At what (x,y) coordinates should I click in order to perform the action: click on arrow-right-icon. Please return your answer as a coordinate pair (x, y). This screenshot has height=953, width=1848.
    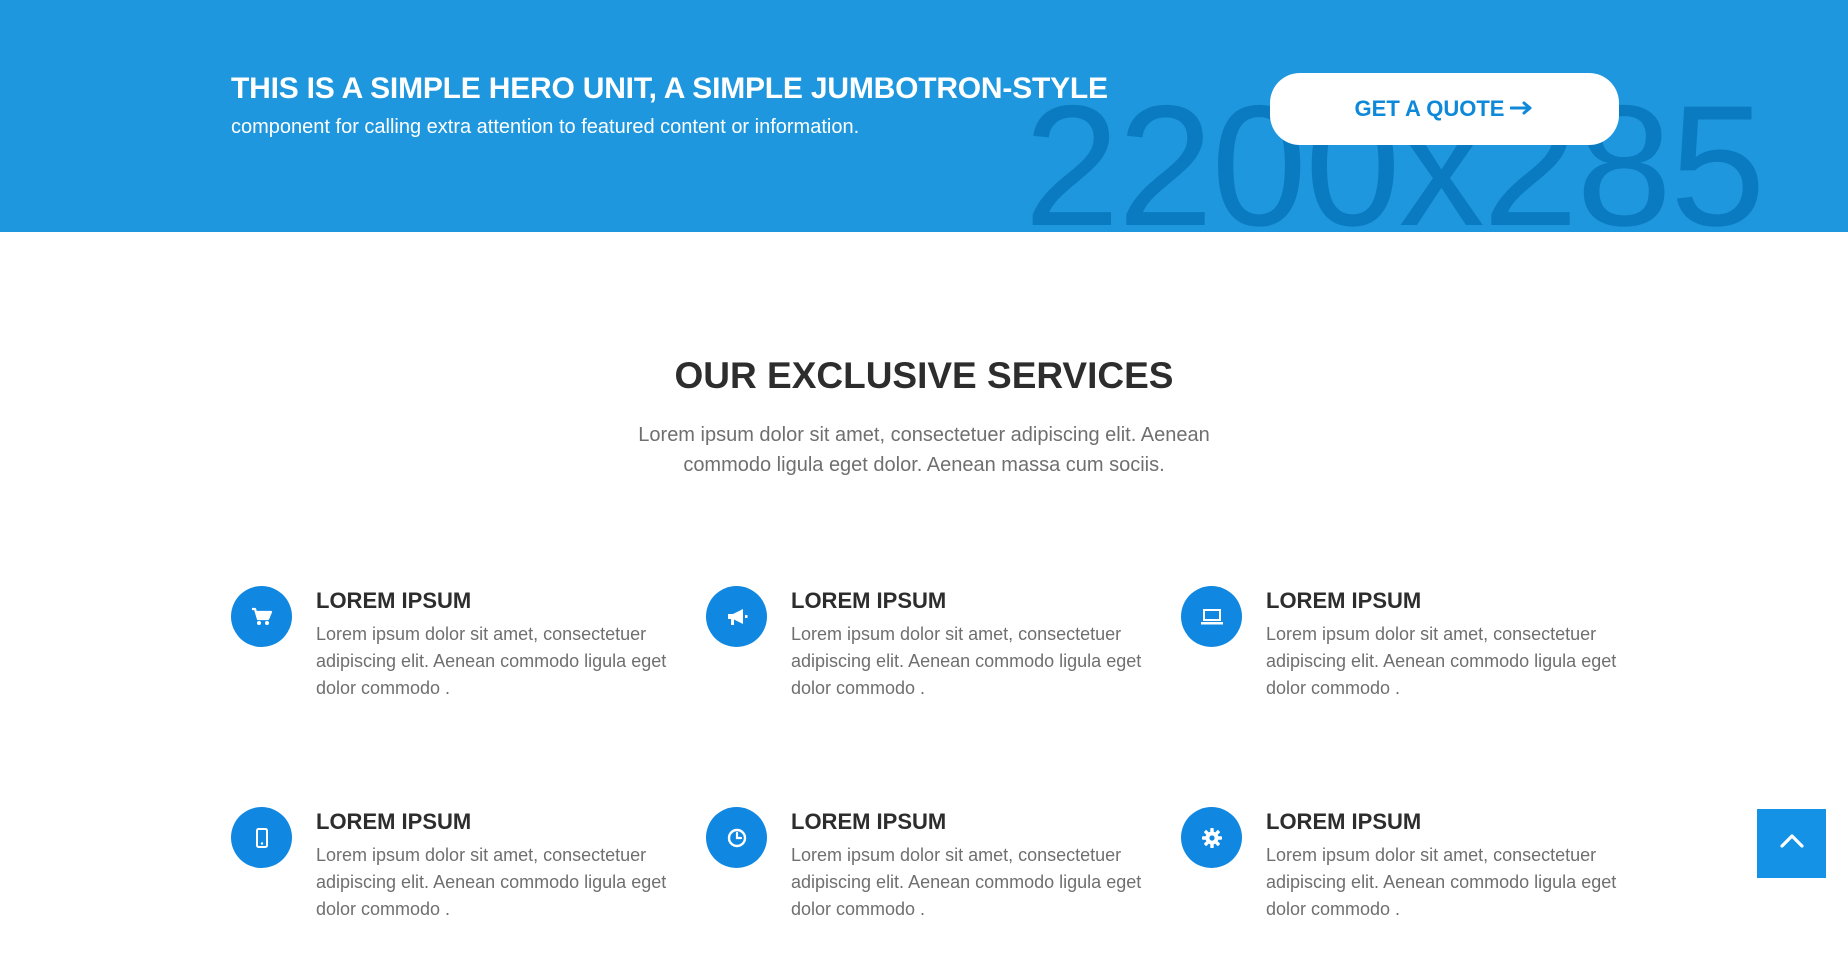
    Looking at the image, I should click on (1521, 109).